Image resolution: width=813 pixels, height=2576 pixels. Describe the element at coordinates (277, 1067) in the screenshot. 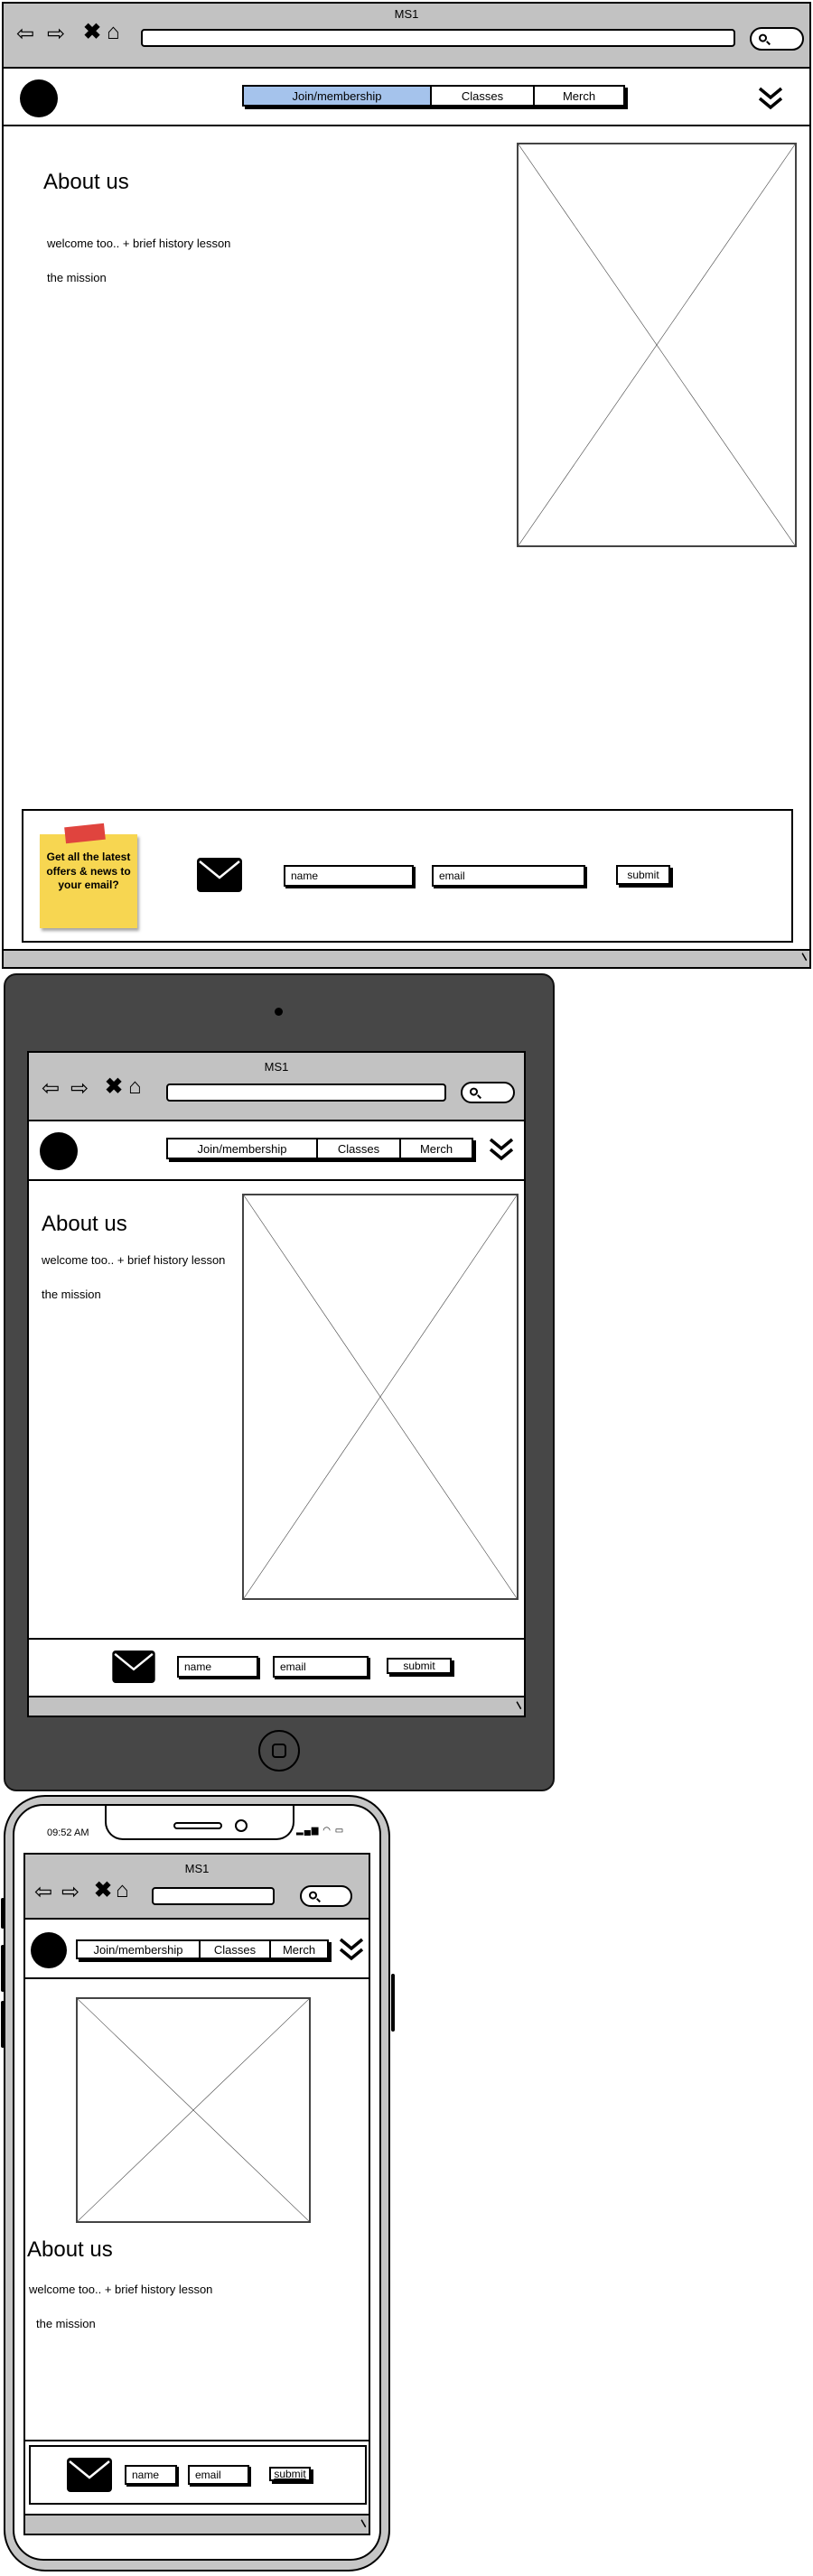

I see `window-title-tablet: MS1` at that location.